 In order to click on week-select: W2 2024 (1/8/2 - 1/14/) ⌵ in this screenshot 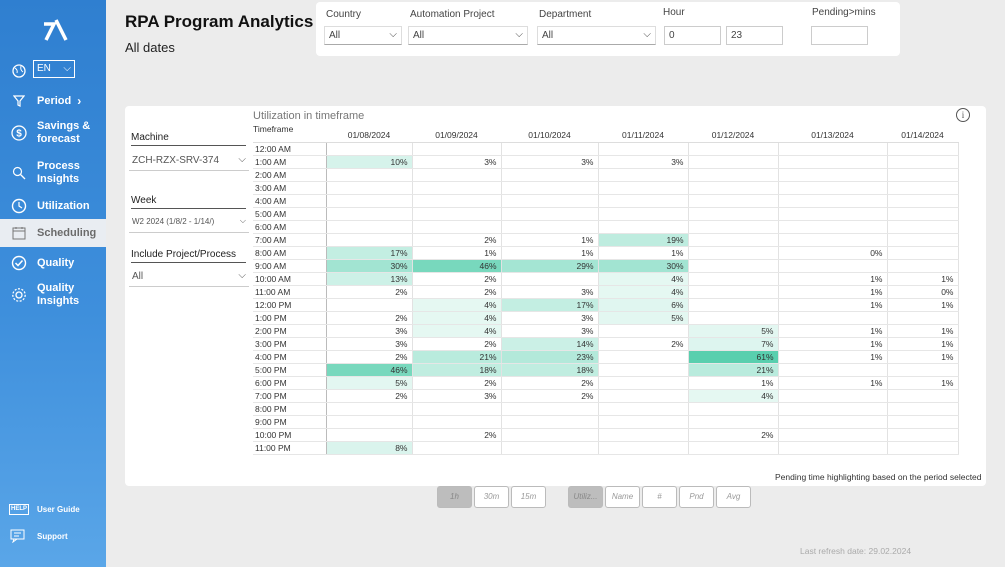, I will do `click(189, 223)`.